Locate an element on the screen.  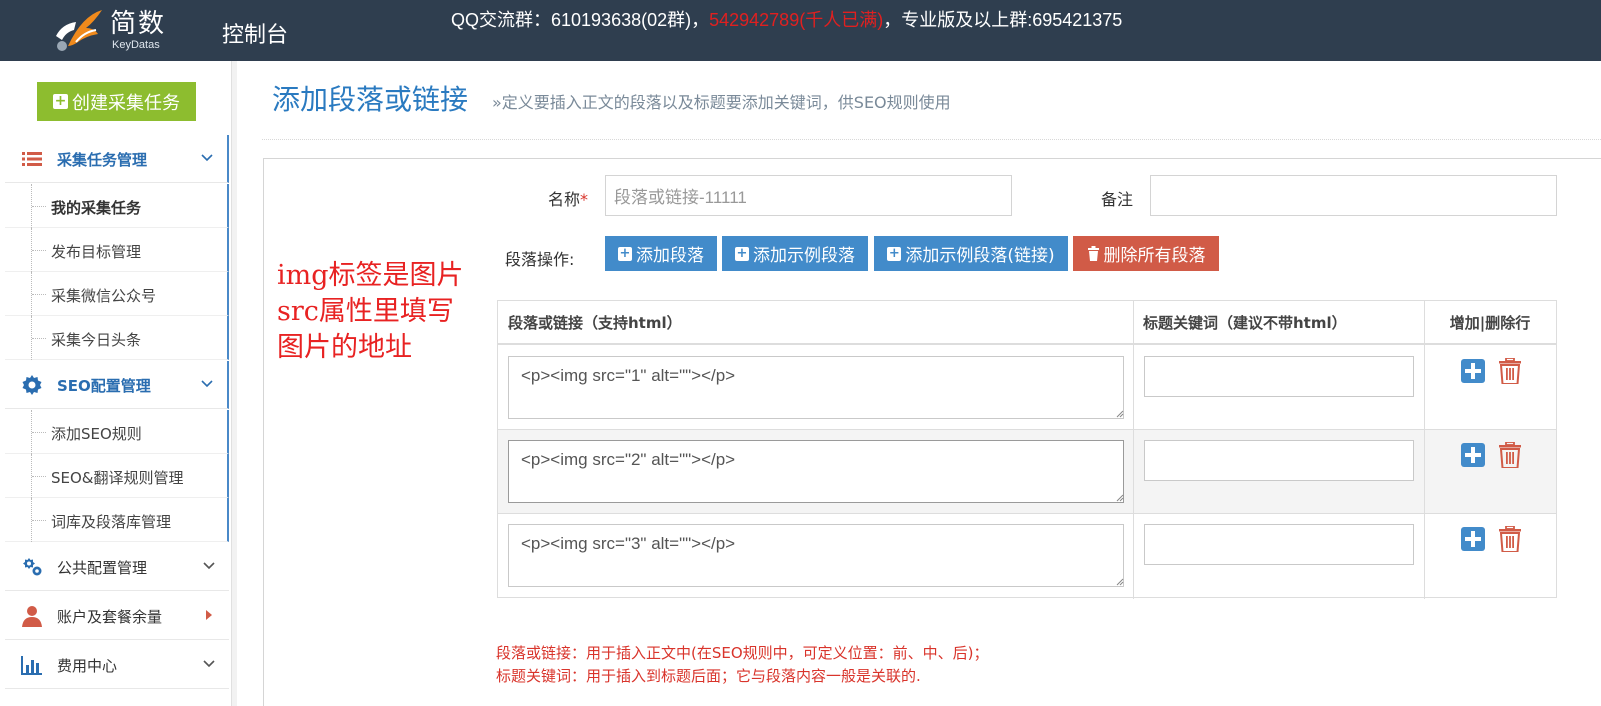
add-paragraph-label: 添加段落 is located at coordinates (670, 256).